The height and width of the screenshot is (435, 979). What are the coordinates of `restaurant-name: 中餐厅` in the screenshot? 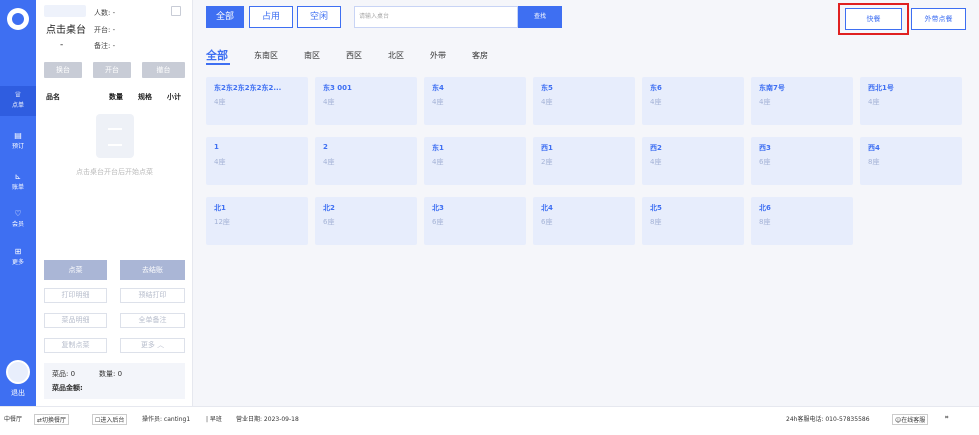 It's located at (13, 419).